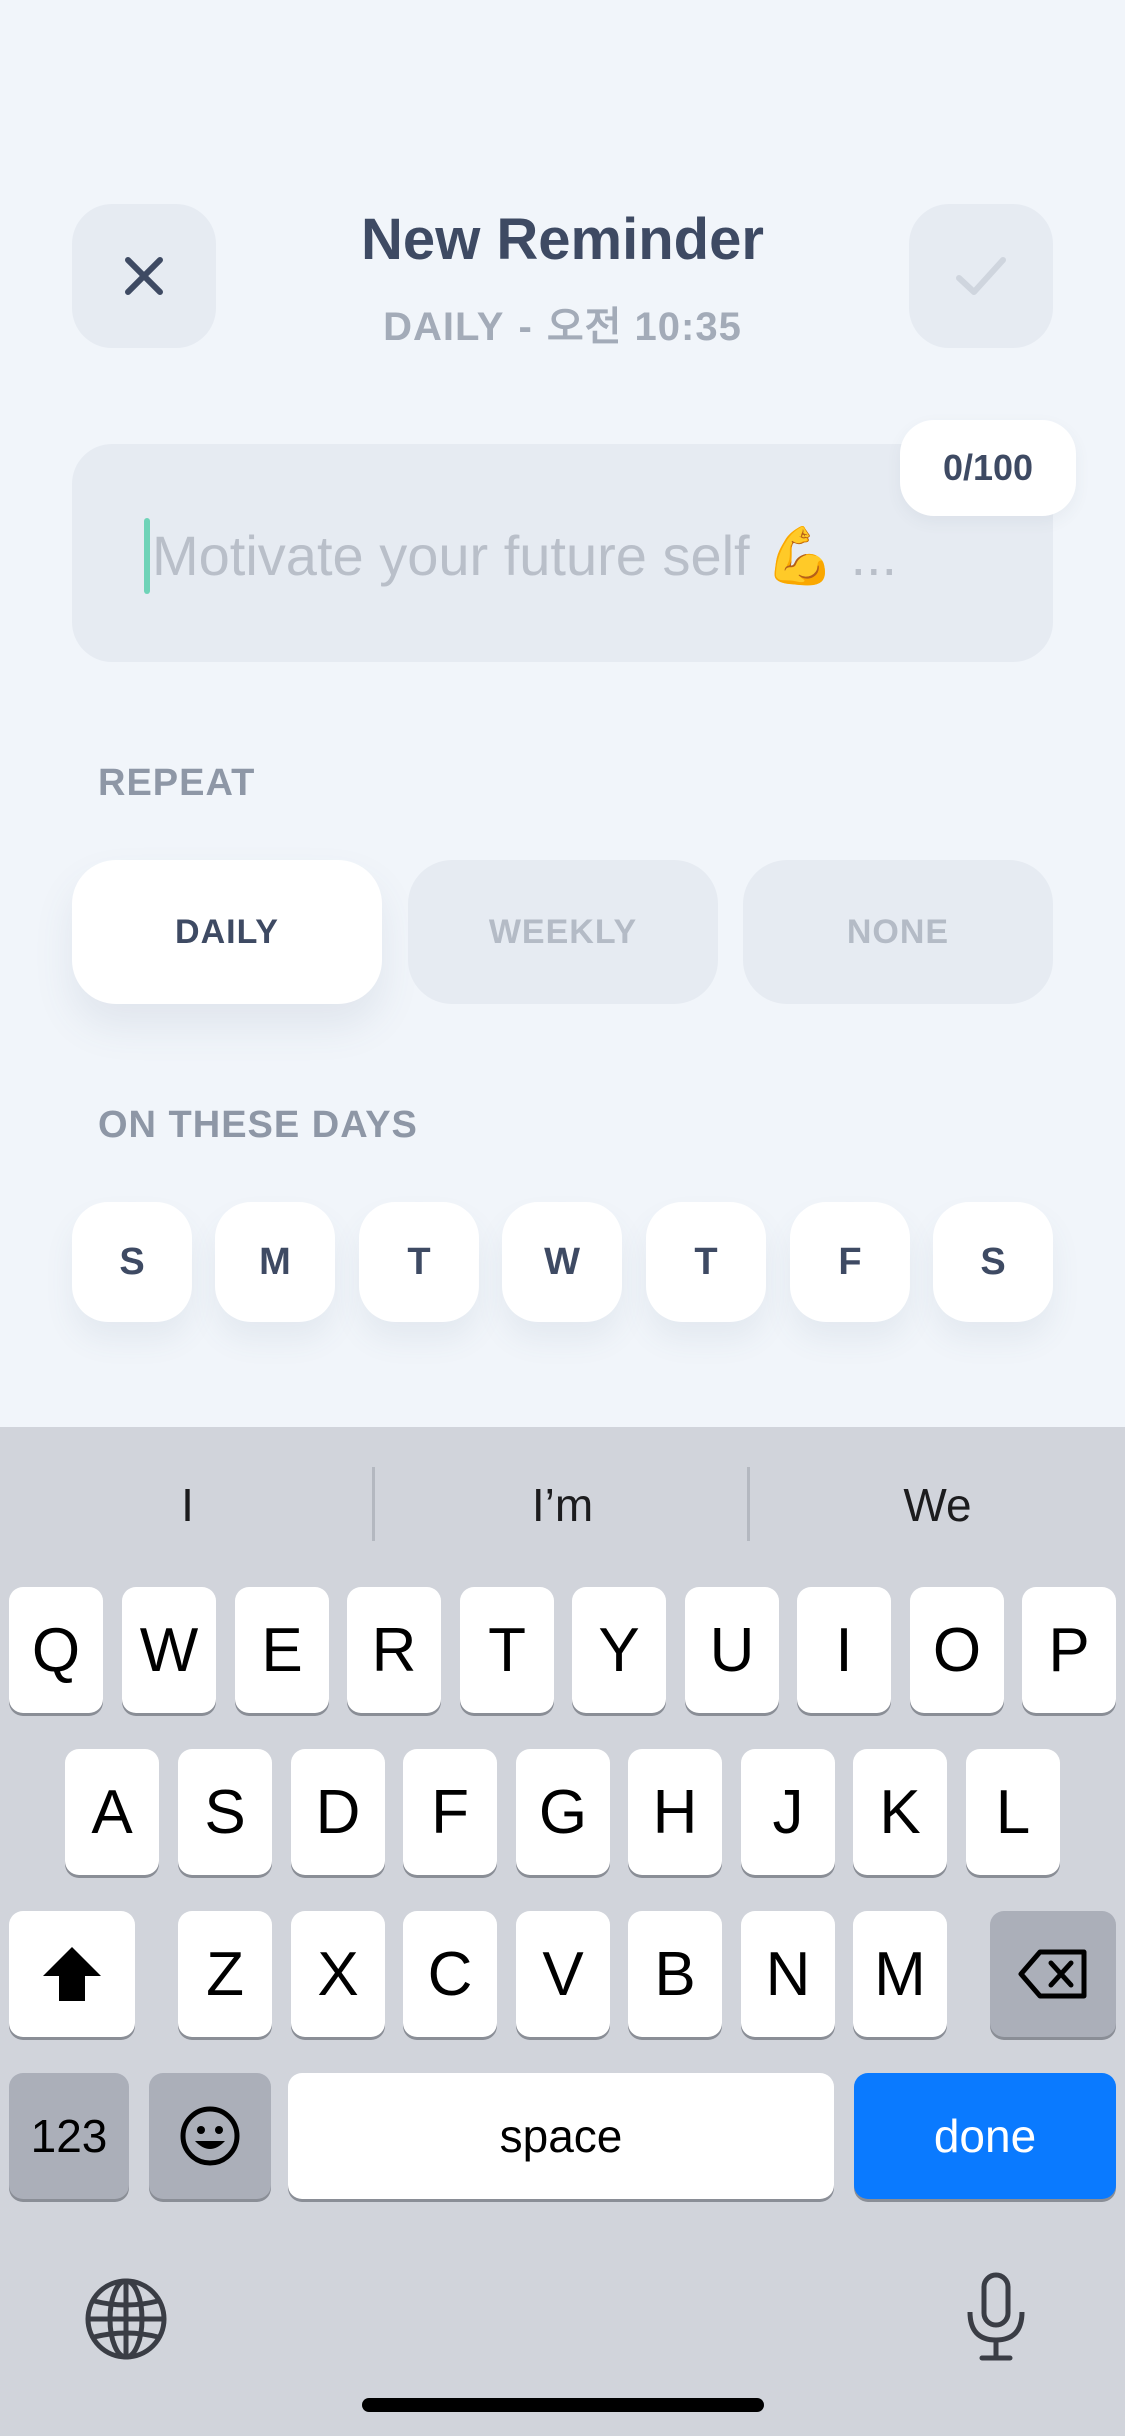  What do you see at coordinates (1013, 1812) in the screenshot?
I see `key-l: L` at bounding box center [1013, 1812].